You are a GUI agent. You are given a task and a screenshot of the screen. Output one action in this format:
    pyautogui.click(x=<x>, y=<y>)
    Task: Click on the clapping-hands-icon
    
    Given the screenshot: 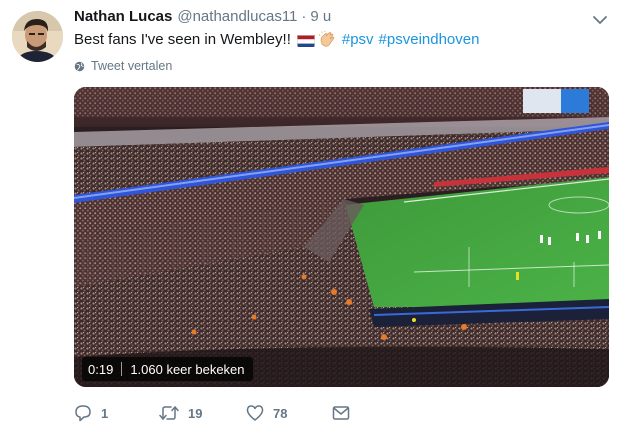 What is the action you would take?
    pyautogui.click(x=327, y=39)
    